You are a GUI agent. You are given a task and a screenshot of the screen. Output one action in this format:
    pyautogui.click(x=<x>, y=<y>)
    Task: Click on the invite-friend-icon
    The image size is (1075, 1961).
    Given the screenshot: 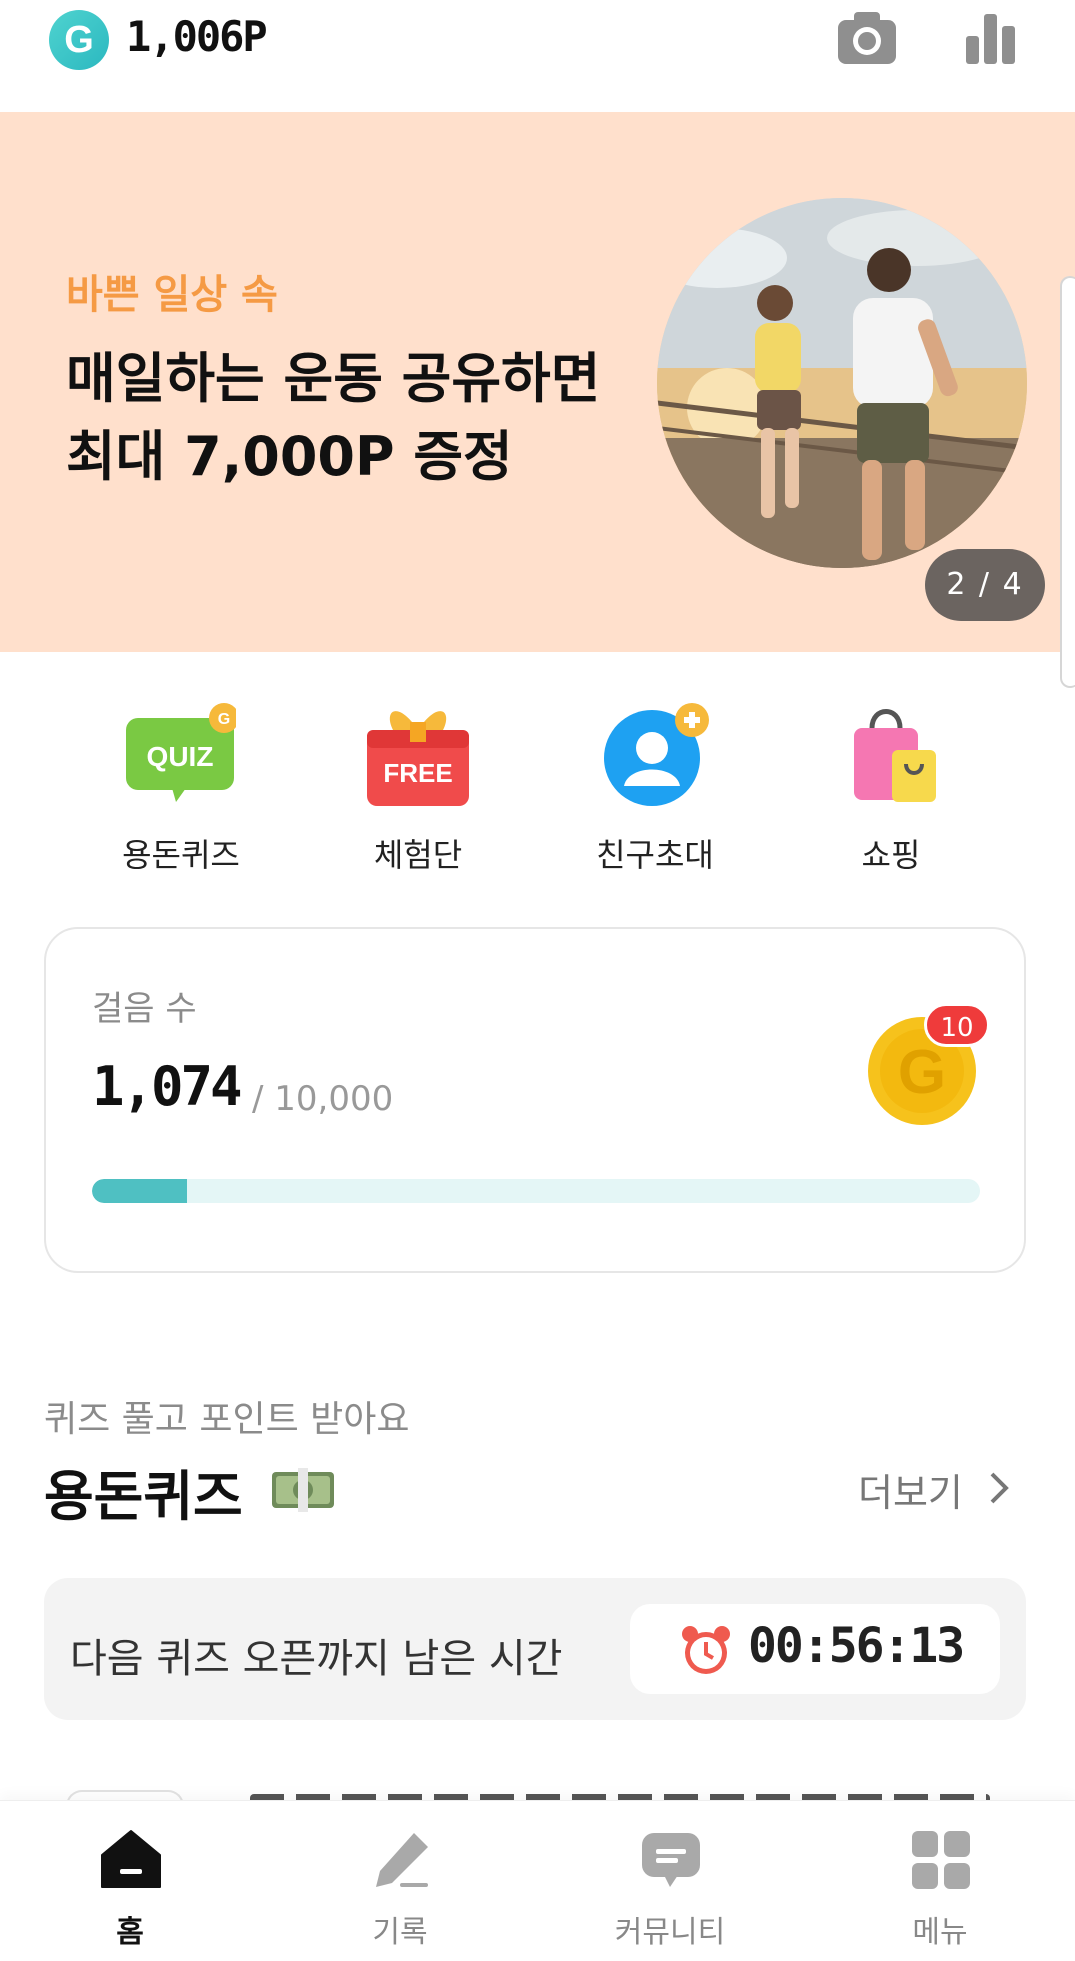 What is the action you would take?
    pyautogui.click(x=656, y=754)
    